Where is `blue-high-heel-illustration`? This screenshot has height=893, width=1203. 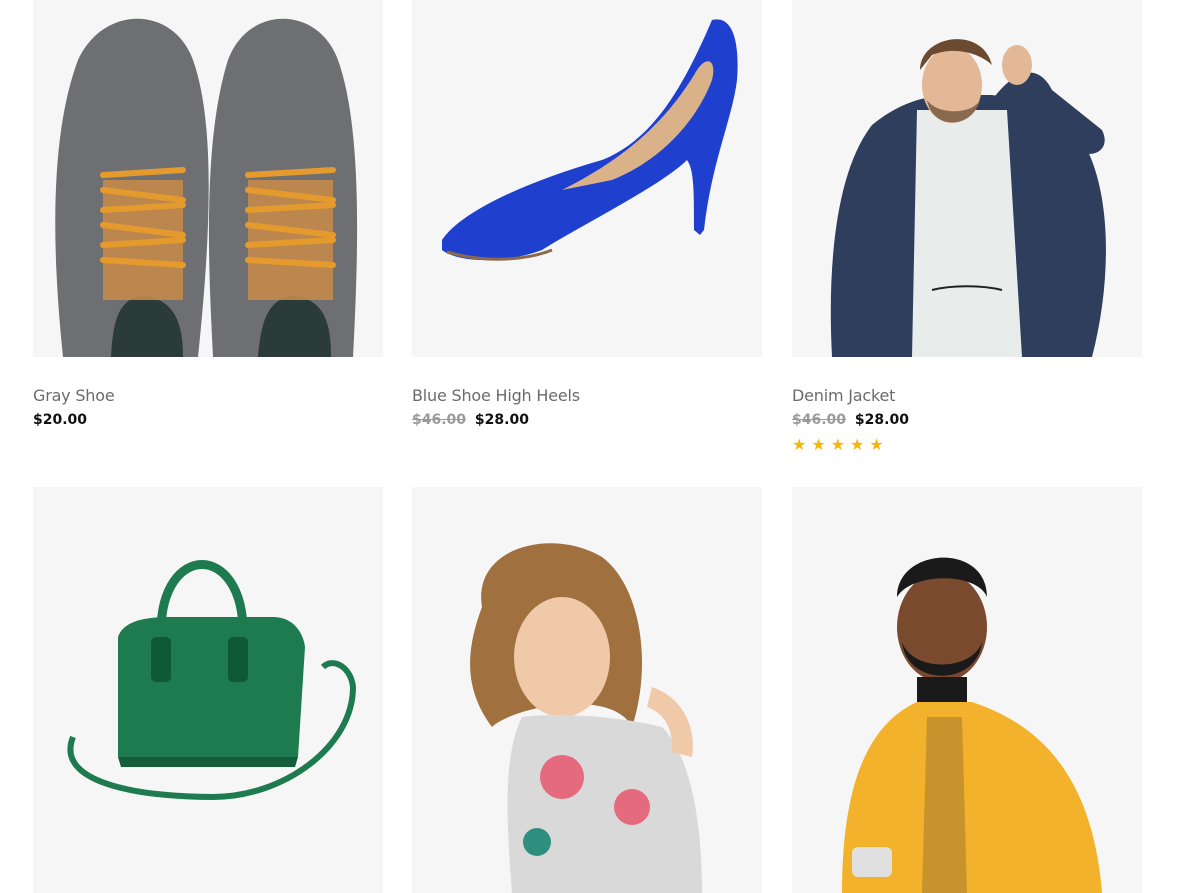 blue-high-heel-illustration is located at coordinates (587, 178).